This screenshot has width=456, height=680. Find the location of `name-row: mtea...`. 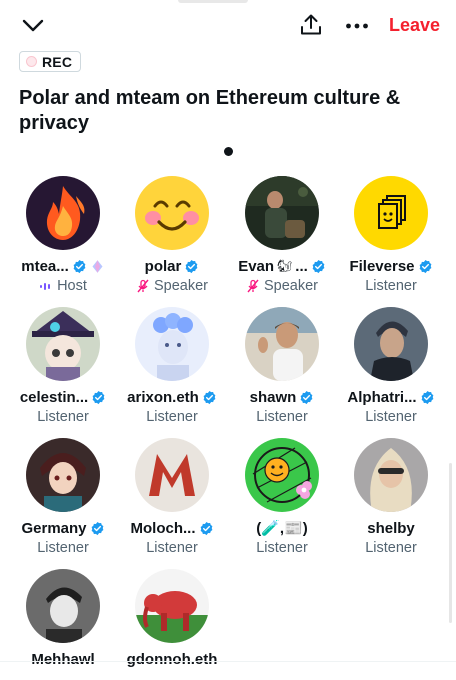

name-row: mtea... is located at coordinates (63, 266).